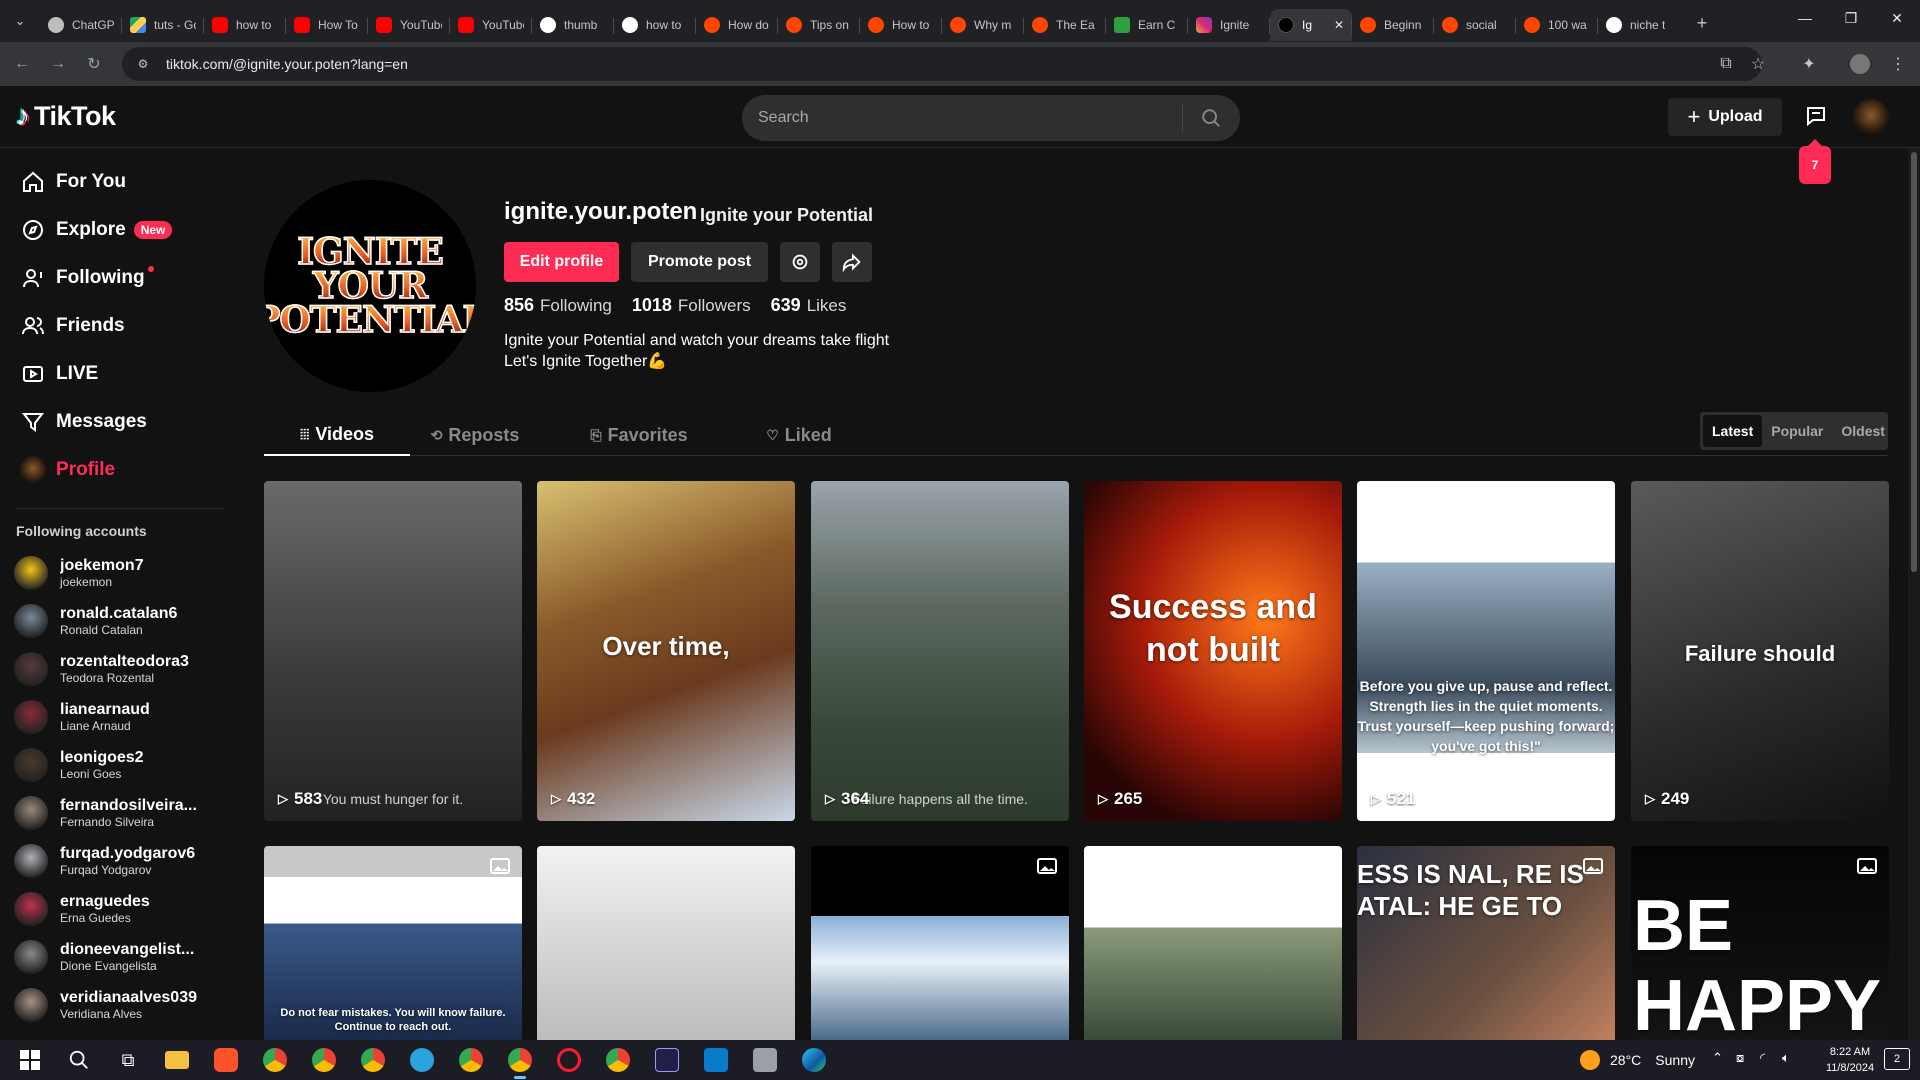 This screenshot has height=1080, width=1920. Describe the element at coordinates (1717, 1058) in the screenshot. I see `tray-chevron-icon: ⌃` at that location.